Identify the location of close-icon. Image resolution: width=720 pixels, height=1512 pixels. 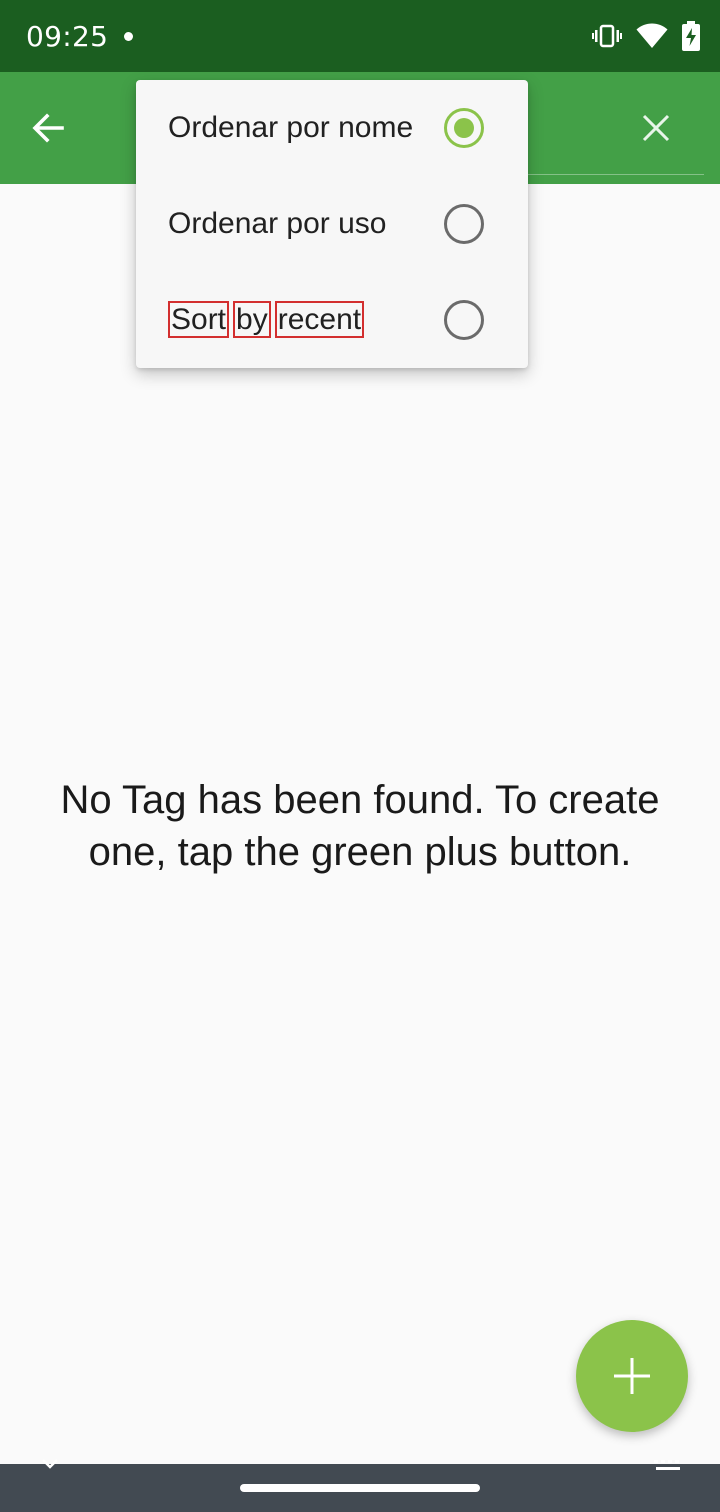
(656, 128).